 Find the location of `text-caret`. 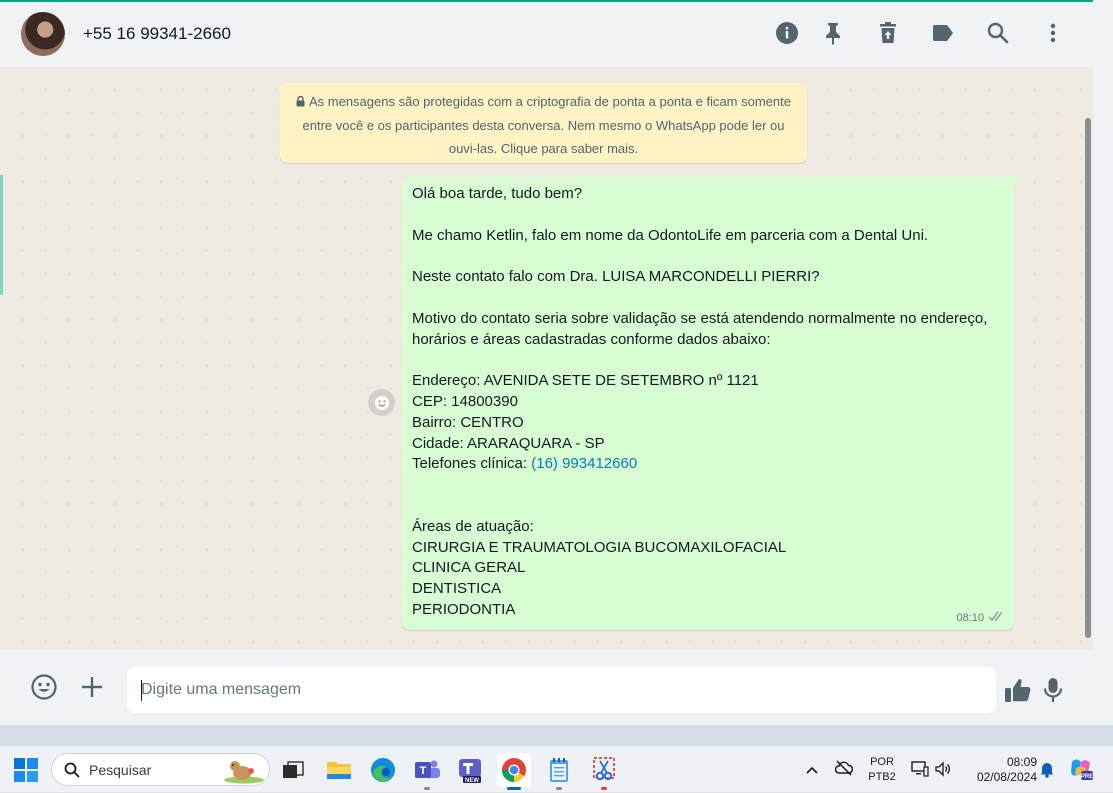

text-caret is located at coordinates (141, 690).